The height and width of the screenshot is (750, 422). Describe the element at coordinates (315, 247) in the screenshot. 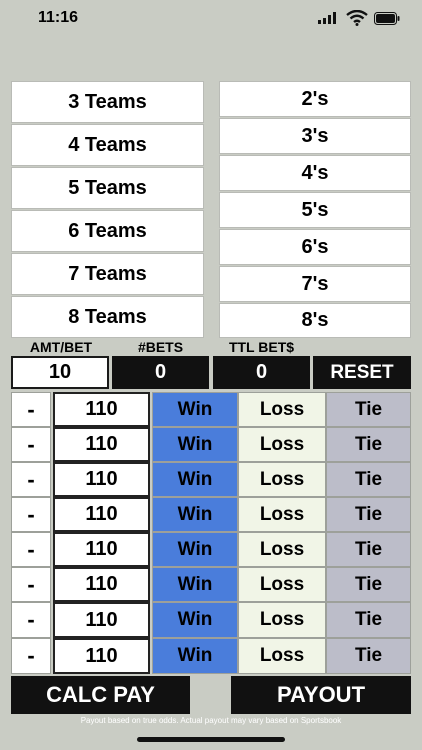

I see `split-button-6: 6's` at that location.